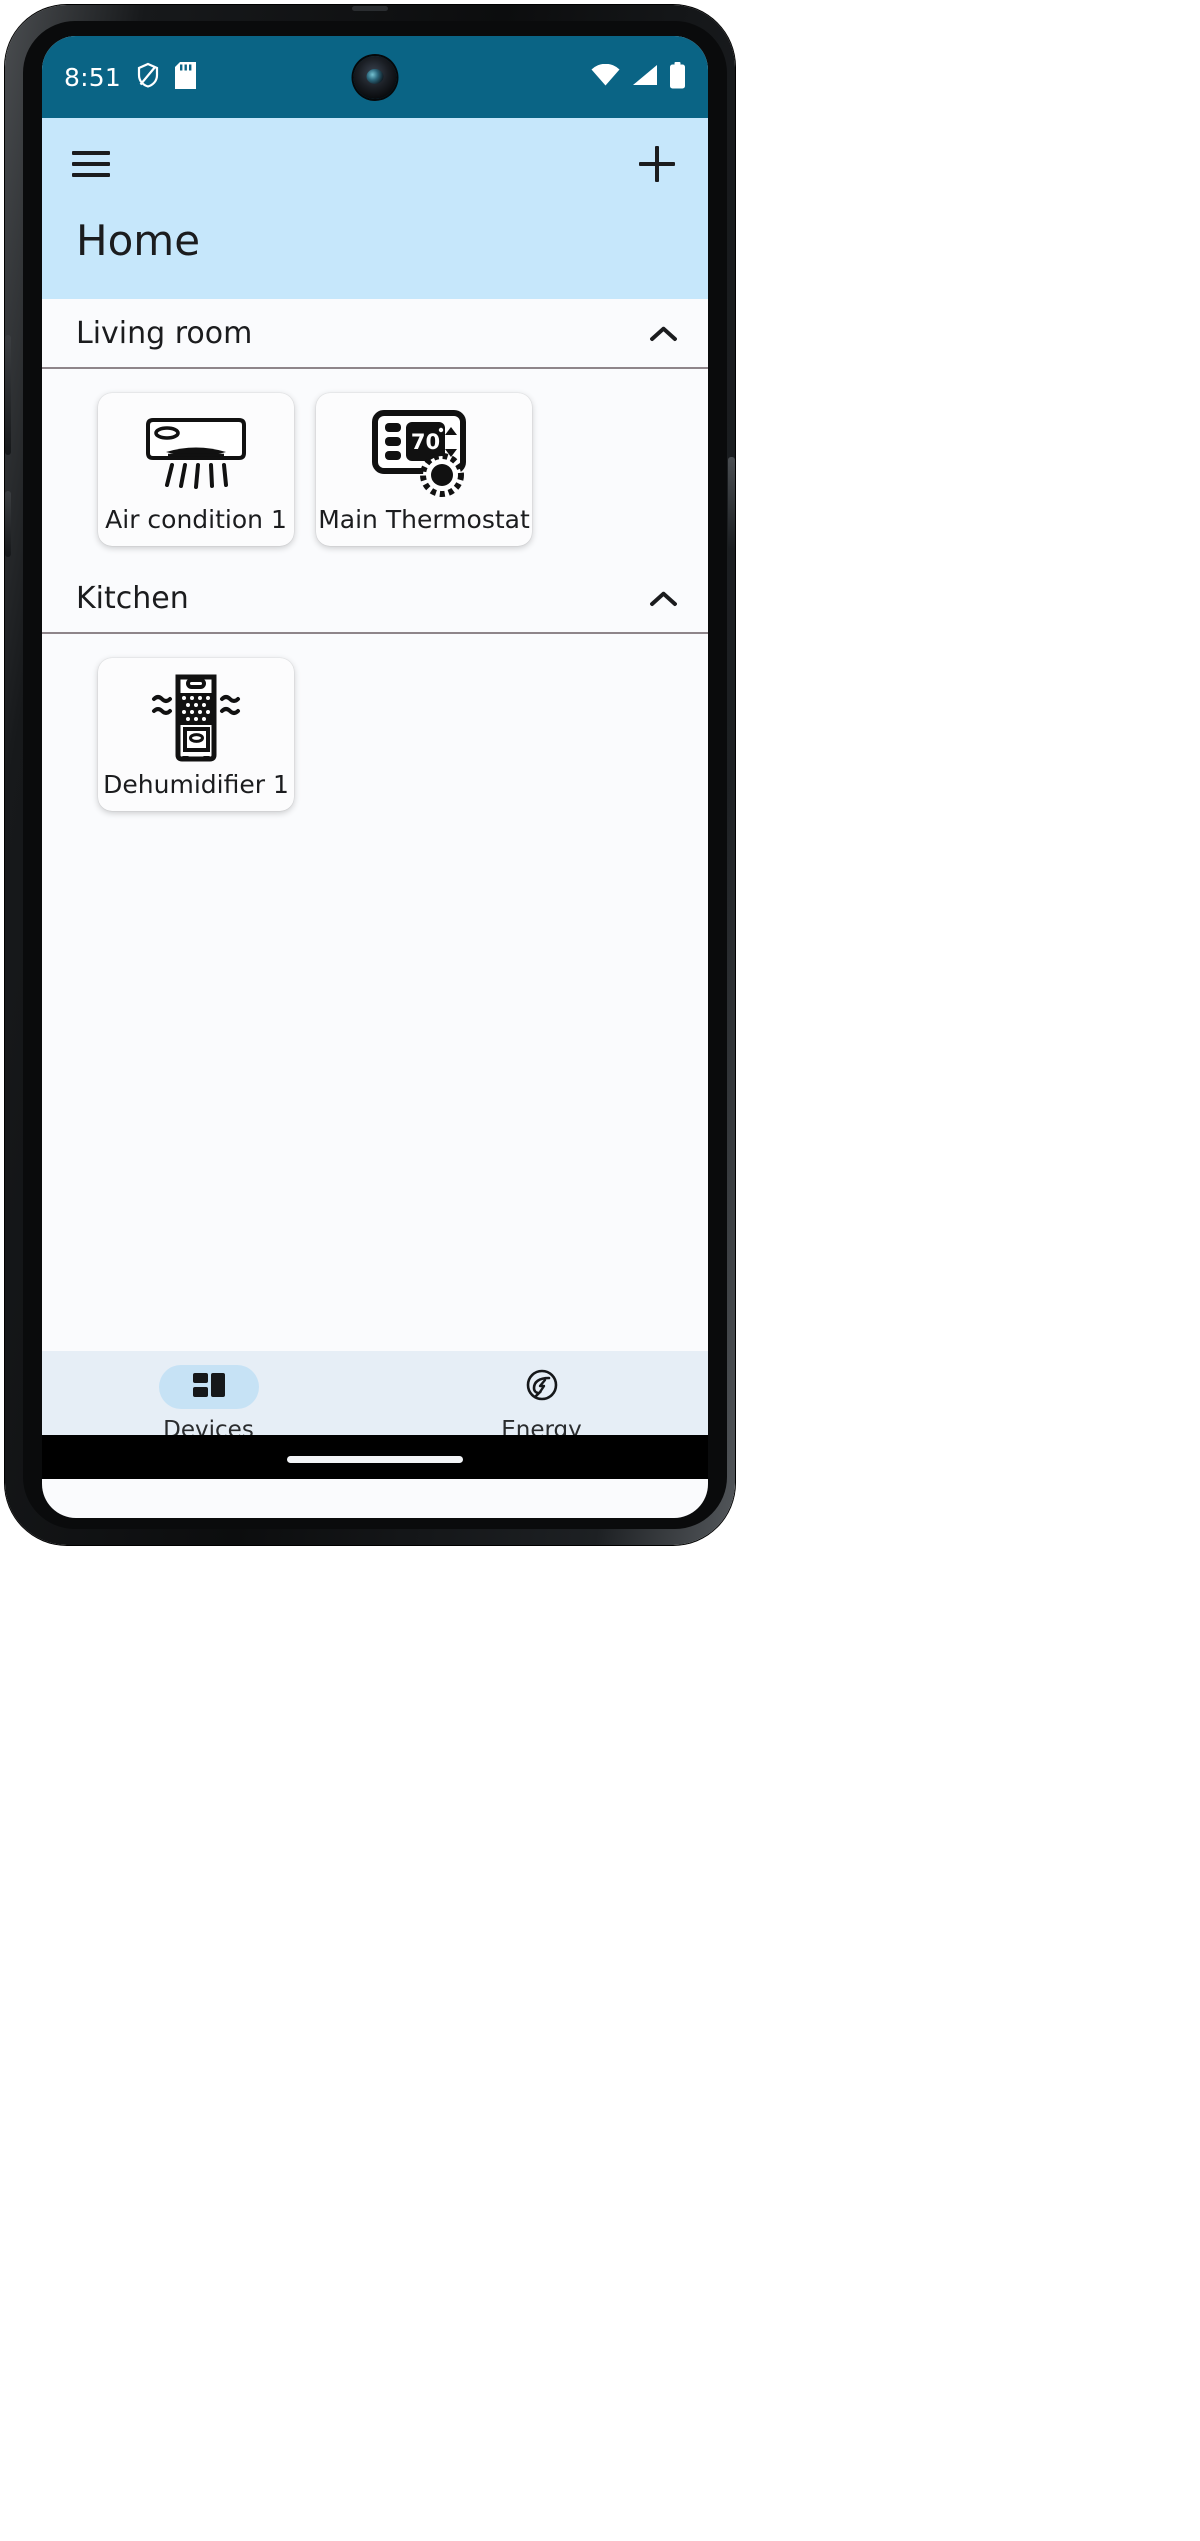 The image size is (1200, 2541). I want to click on system-navigation-strip, so click(375, 1457).